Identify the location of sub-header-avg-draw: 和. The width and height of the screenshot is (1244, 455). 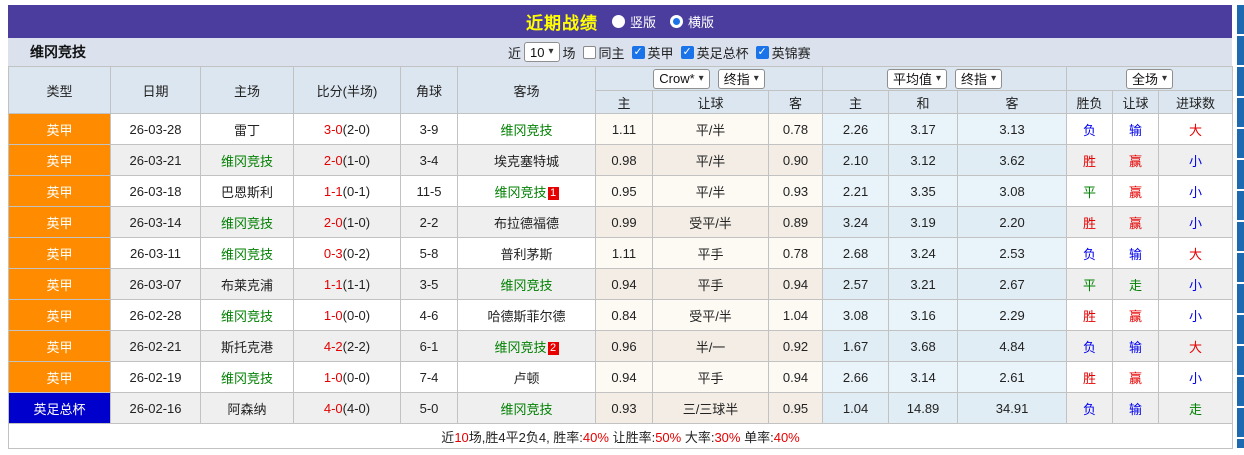
(923, 102).